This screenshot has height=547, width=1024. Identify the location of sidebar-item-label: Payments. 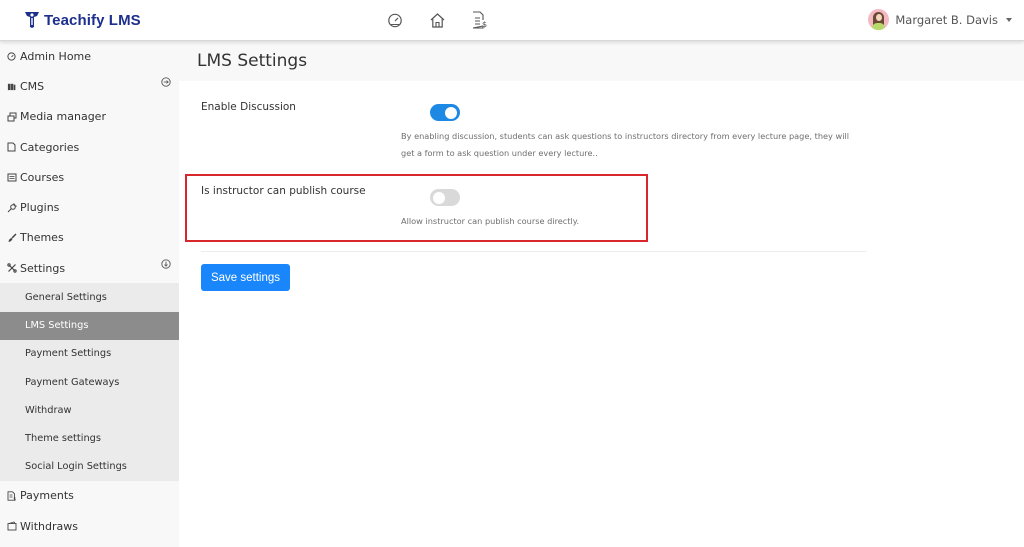
(47, 496).